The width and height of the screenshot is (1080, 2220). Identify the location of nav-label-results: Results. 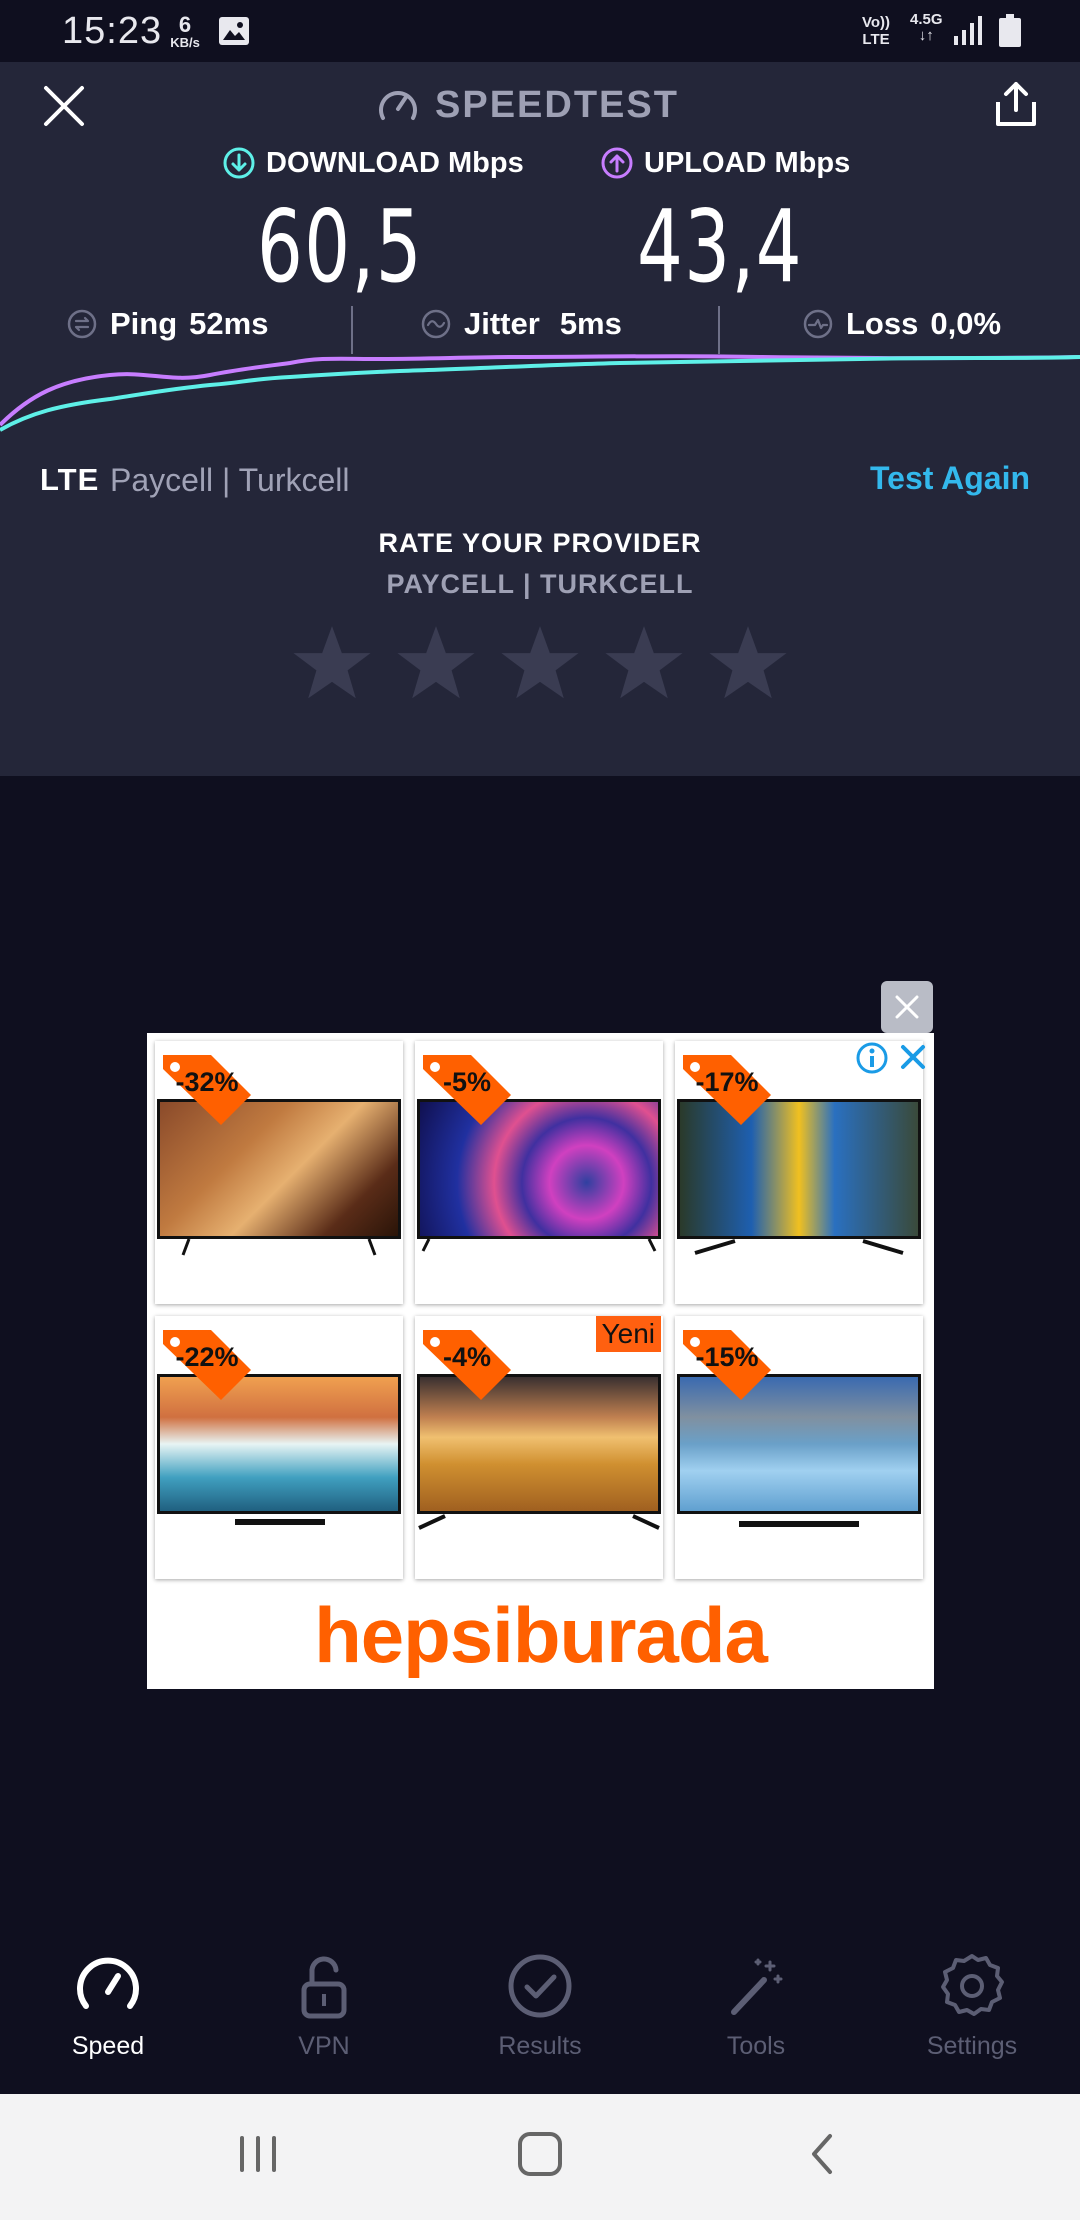
(540, 2046).